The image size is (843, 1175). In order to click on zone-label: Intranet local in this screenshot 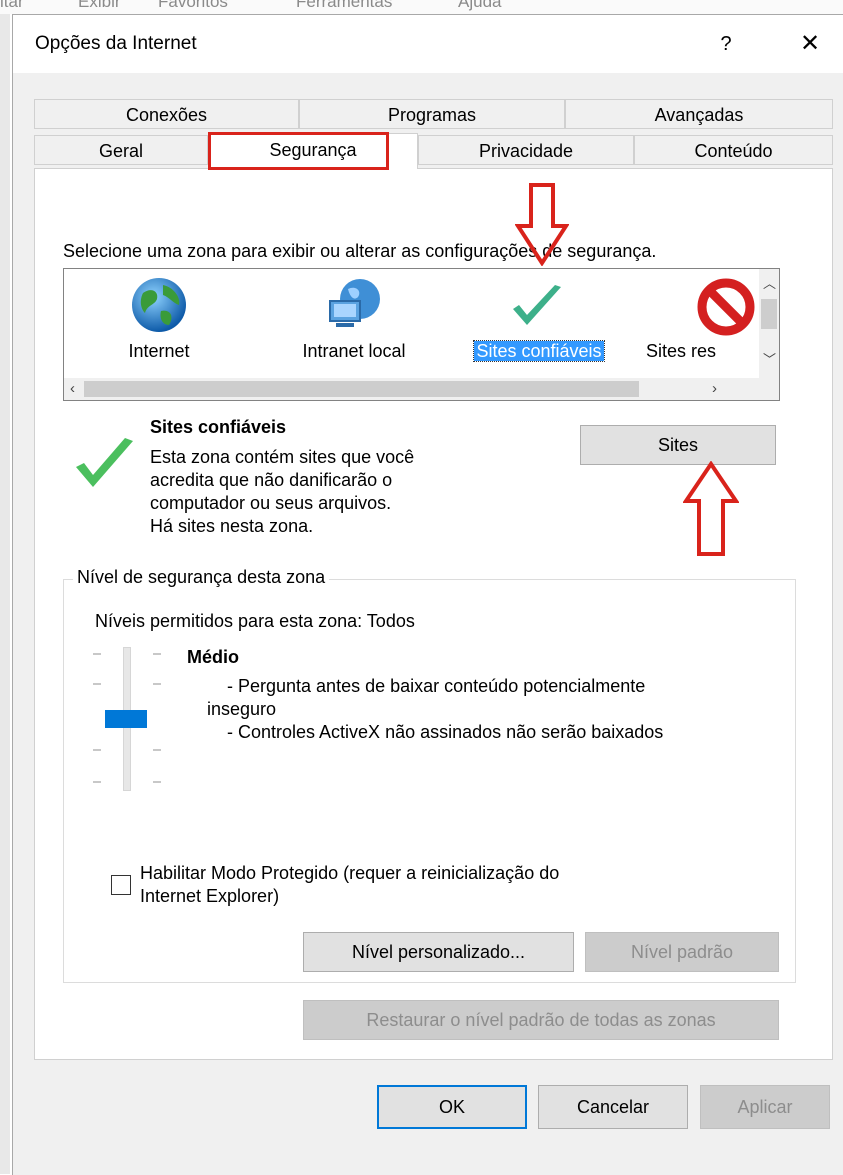, I will do `click(354, 351)`.